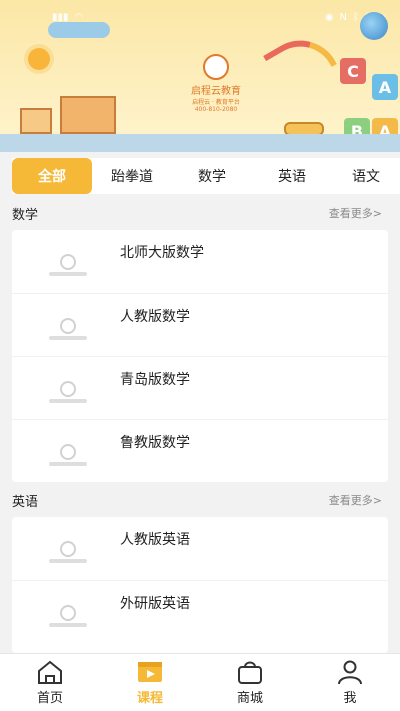 The height and width of the screenshot is (711, 400). What do you see at coordinates (329, 17) in the screenshot?
I see `eye-icon: ◉` at bounding box center [329, 17].